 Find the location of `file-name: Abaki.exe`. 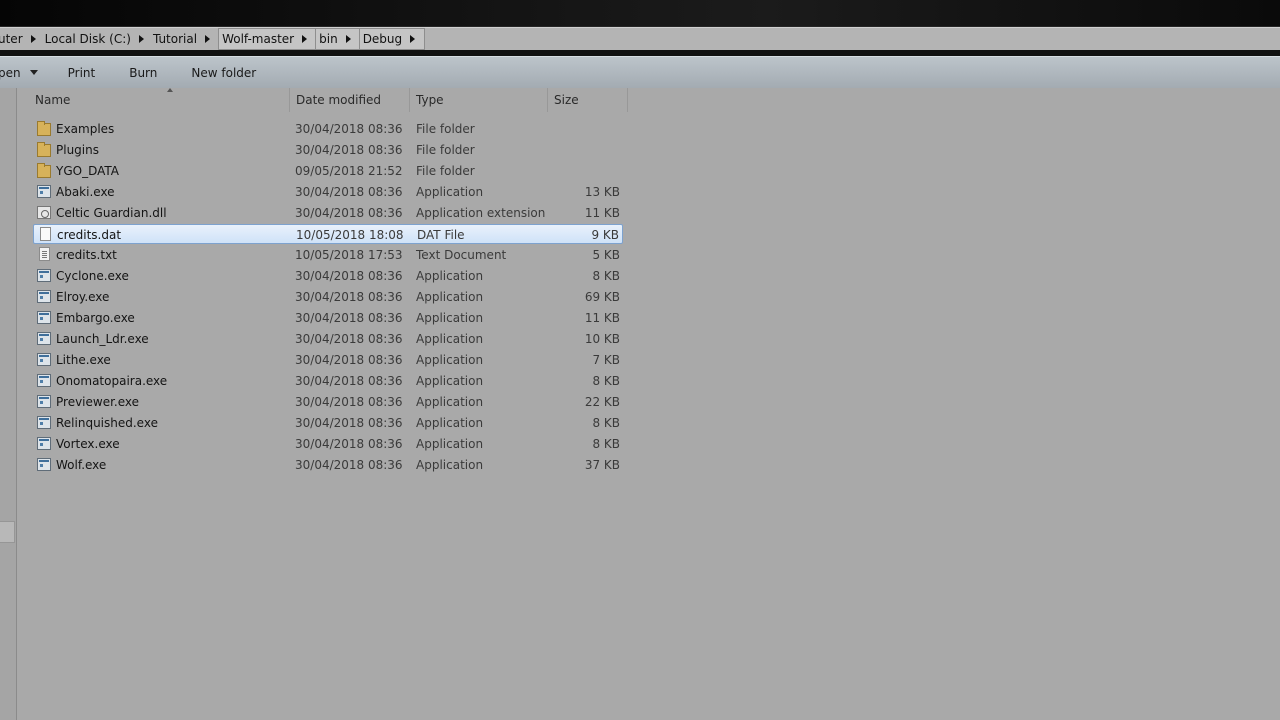

file-name: Abaki.exe is located at coordinates (85, 192).